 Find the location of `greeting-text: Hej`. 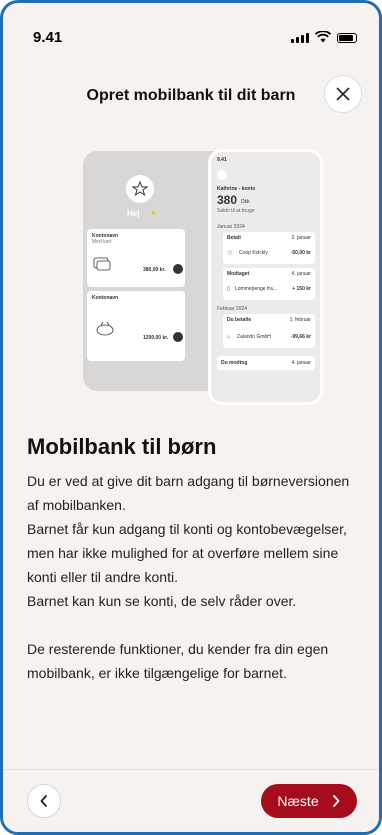

greeting-text: Hej is located at coordinates (133, 213).